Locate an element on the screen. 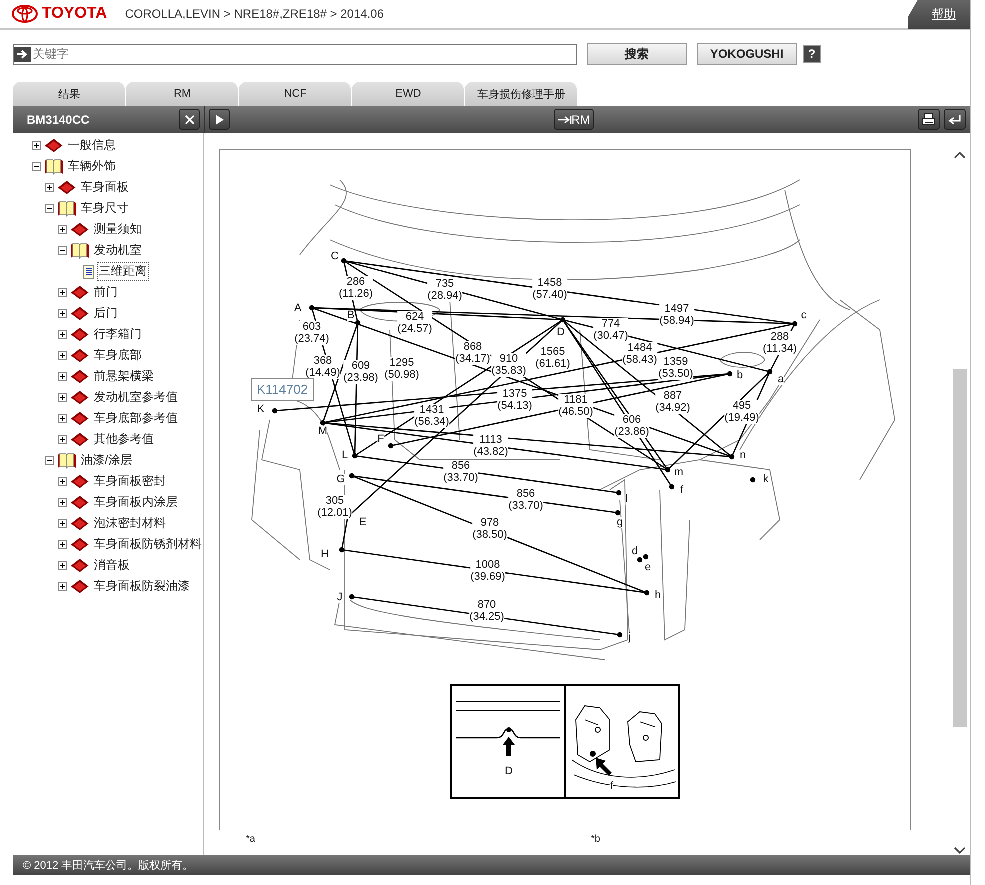 The width and height of the screenshot is (985, 885). measurement-label: 868 (34.17) is located at coordinates (473, 353).